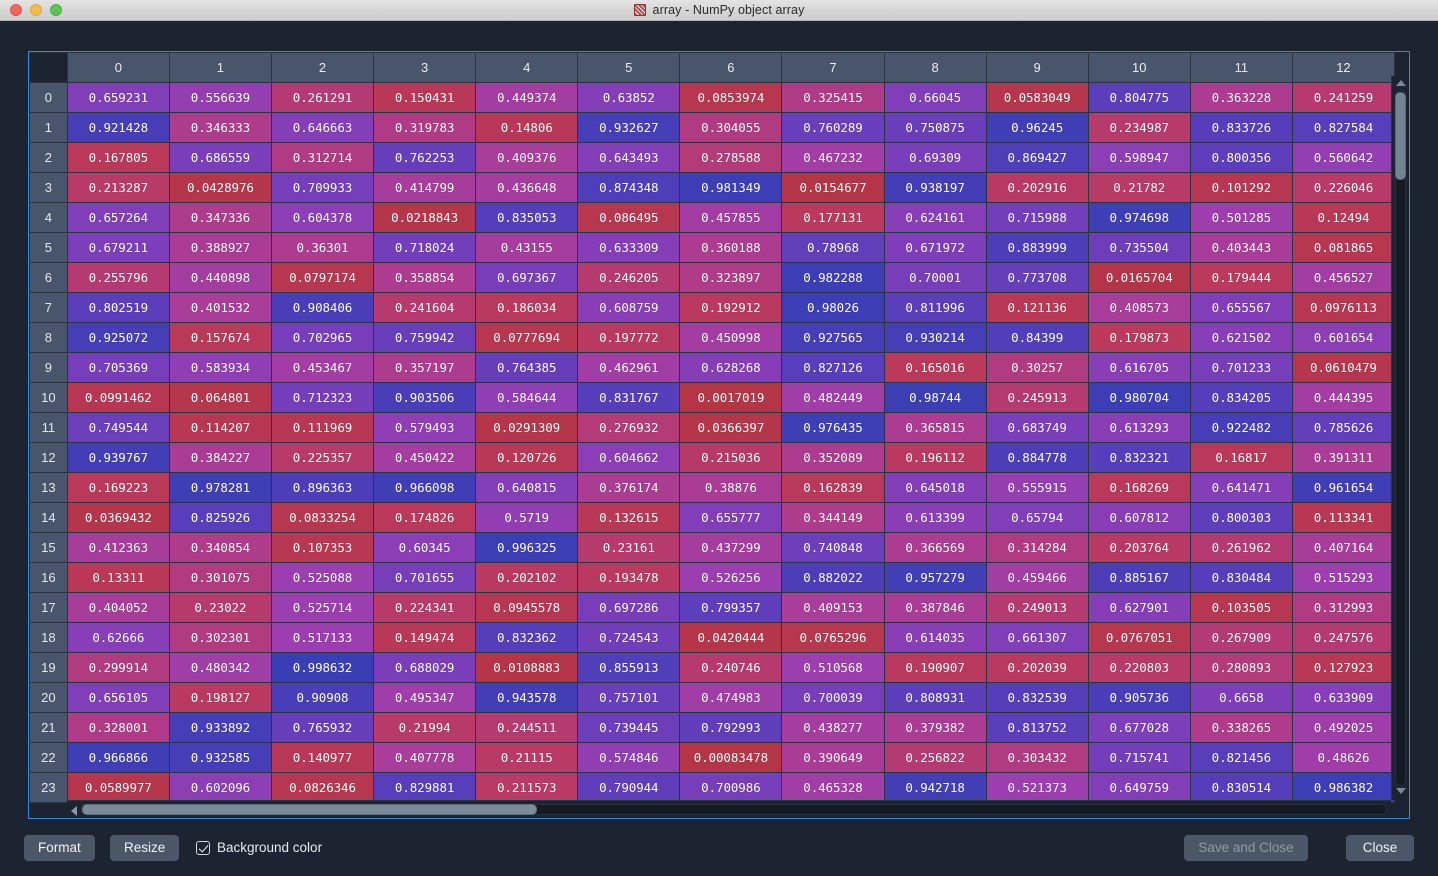 The image size is (1438, 876). Describe the element at coordinates (16, 10) in the screenshot. I see `close-window-button` at that location.